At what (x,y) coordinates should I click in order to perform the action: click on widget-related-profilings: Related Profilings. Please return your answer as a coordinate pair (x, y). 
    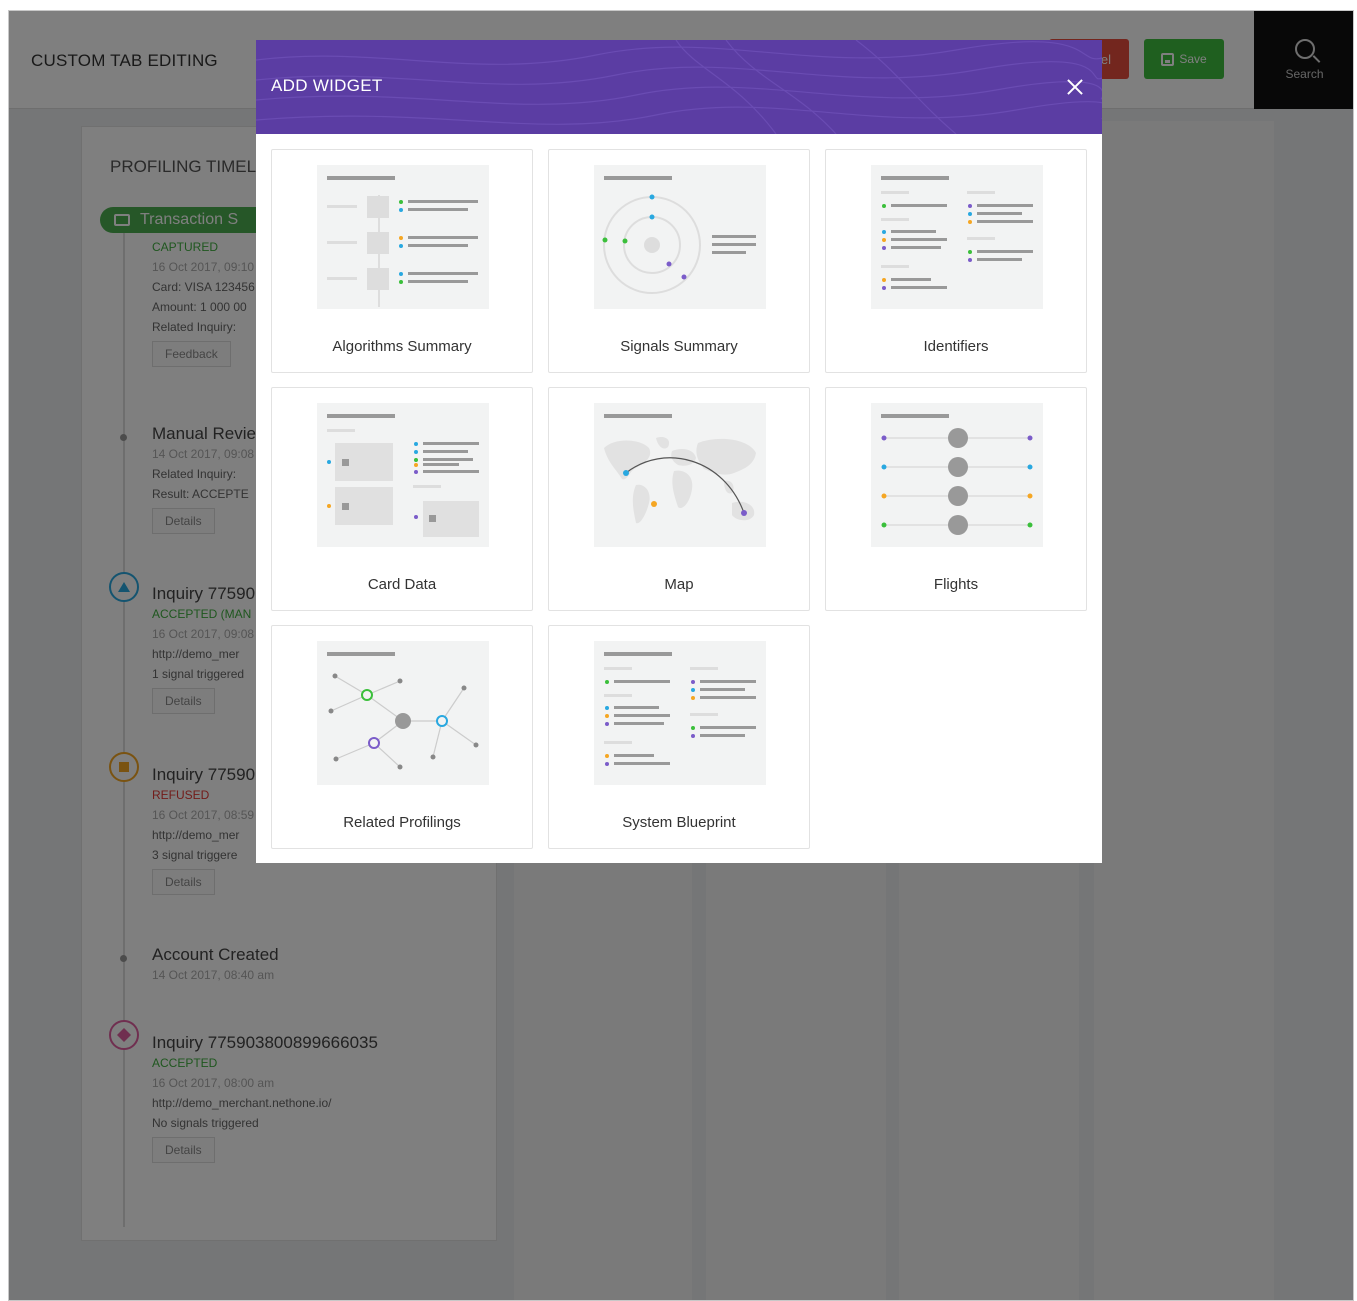
    Looking at the image, I should click on (402, 737).